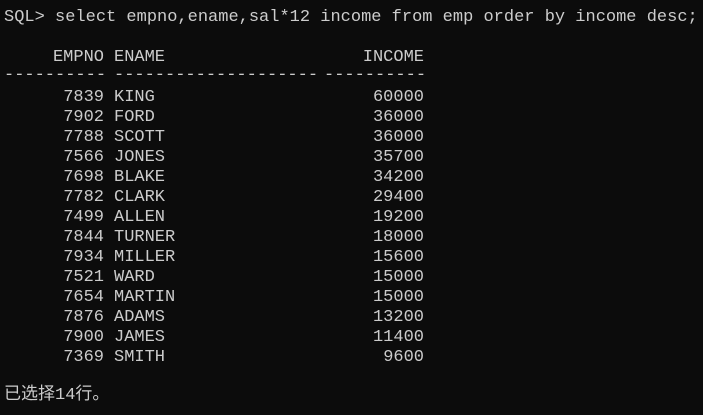 This screenshot has height=415, width=703. Describe the element at coordinates (398, 237) in the screenshot. I see `cell-income: 18000` at that location.